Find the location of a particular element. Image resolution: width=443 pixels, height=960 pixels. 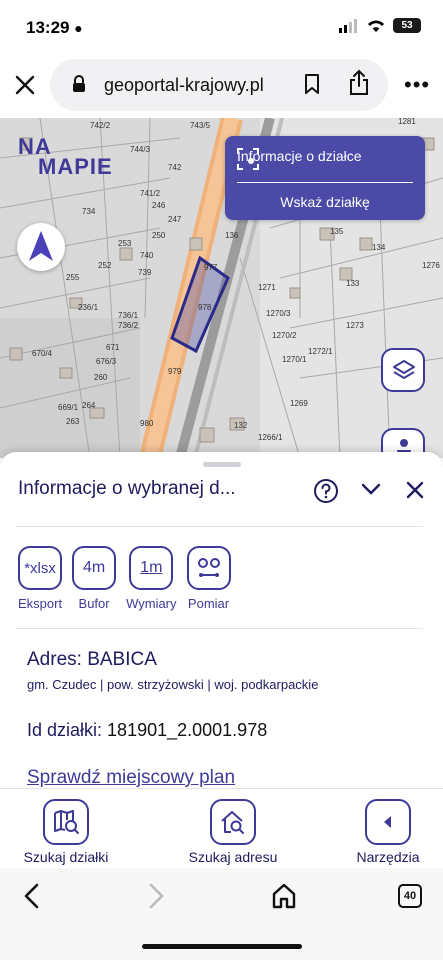

parcel-number-label: 263 is located at coordinates (73, 421).